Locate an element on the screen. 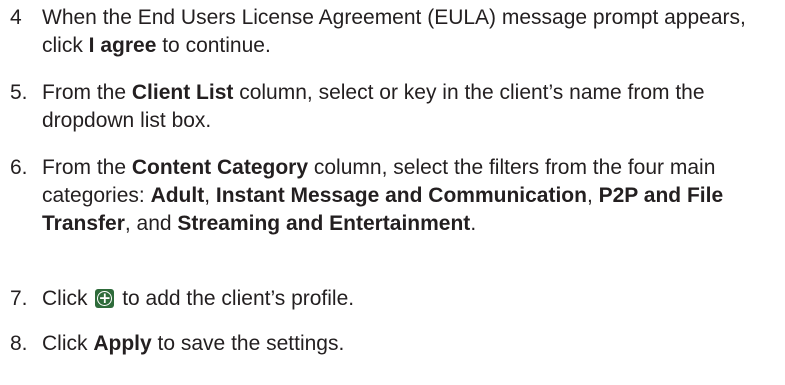 The image size is (785, 385). i-agree-label: I agree is located at coordinates (122, 45).